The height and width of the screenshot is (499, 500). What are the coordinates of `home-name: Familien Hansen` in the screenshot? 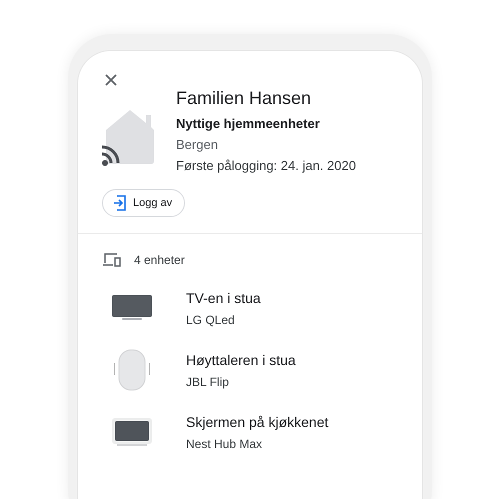 It's located at (244, 98).